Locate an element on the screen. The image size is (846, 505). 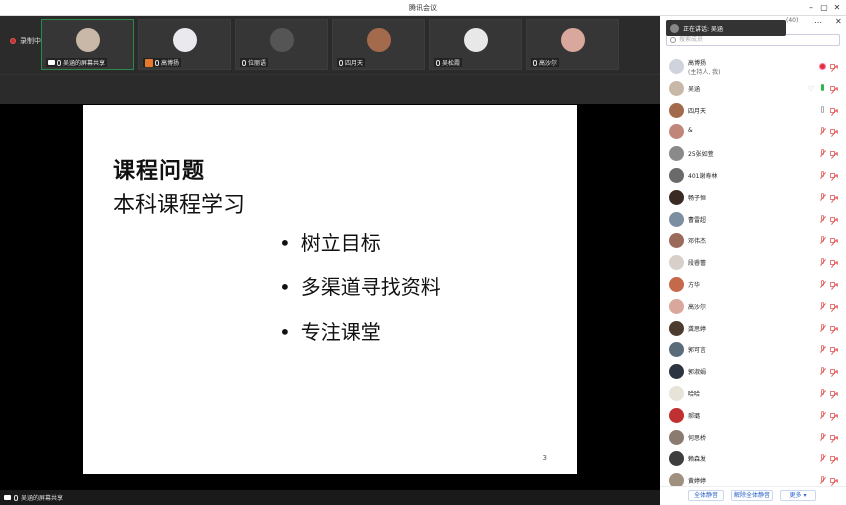
participant-row: 四月天 is located at coordinates (753, 111).